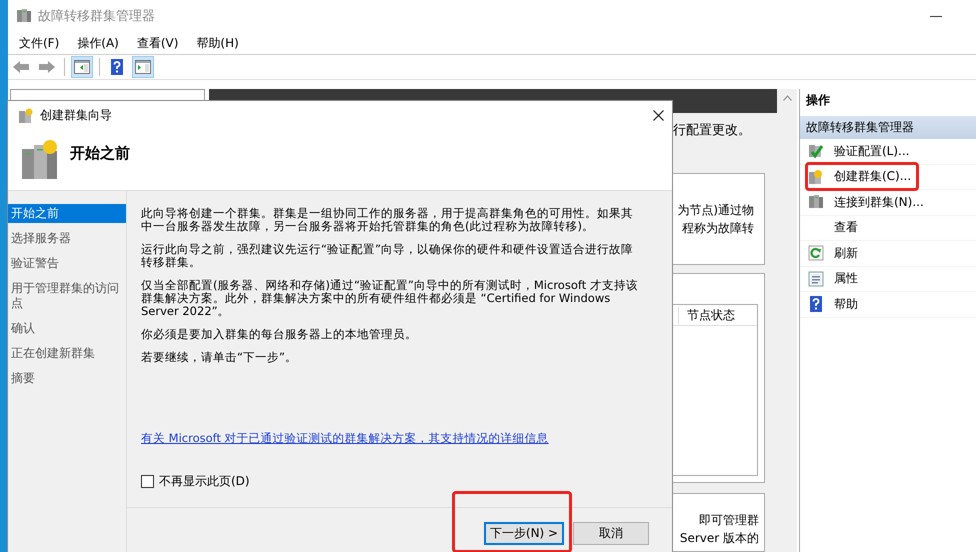 This screenshot has height=552, width=976. What do you see at coordinates (219, 357) in the screenshot?
I see `paragraph: 若要继续，请单击“下一步”。` at bounding box center [219, 357].